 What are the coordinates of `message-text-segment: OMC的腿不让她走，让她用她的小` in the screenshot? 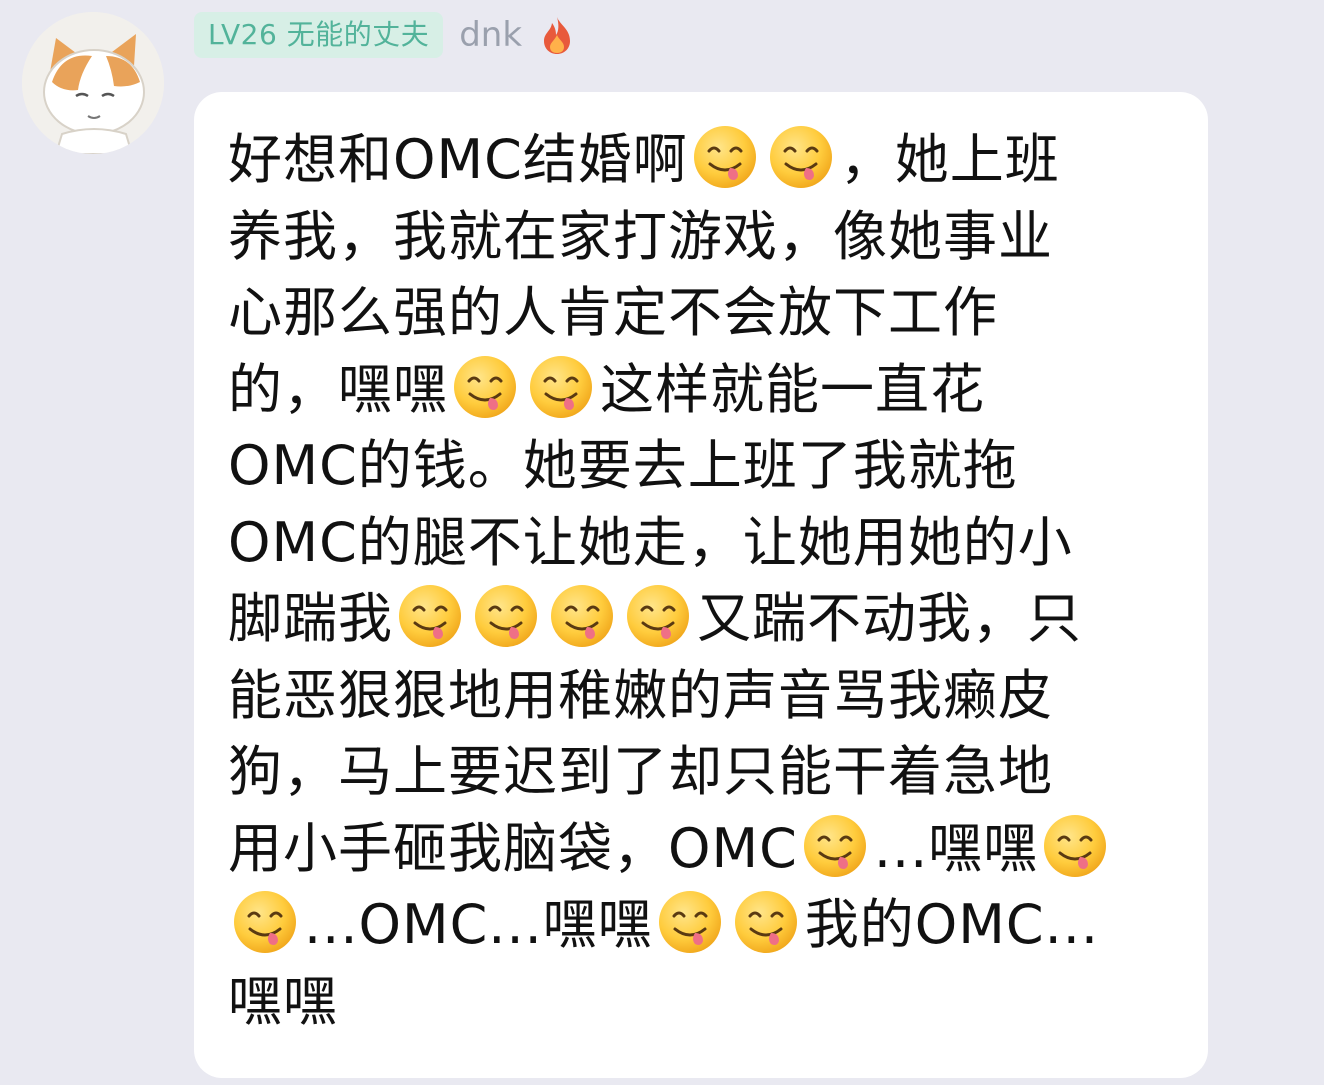 It's located at (650, 542).